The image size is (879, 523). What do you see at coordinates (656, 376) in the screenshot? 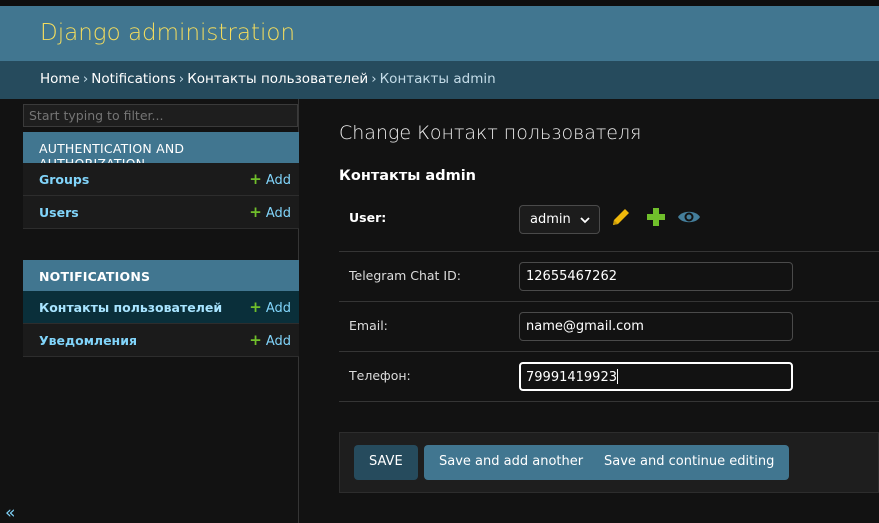
I see `phone-input: 79991419923` at bounding box center [656, 376].